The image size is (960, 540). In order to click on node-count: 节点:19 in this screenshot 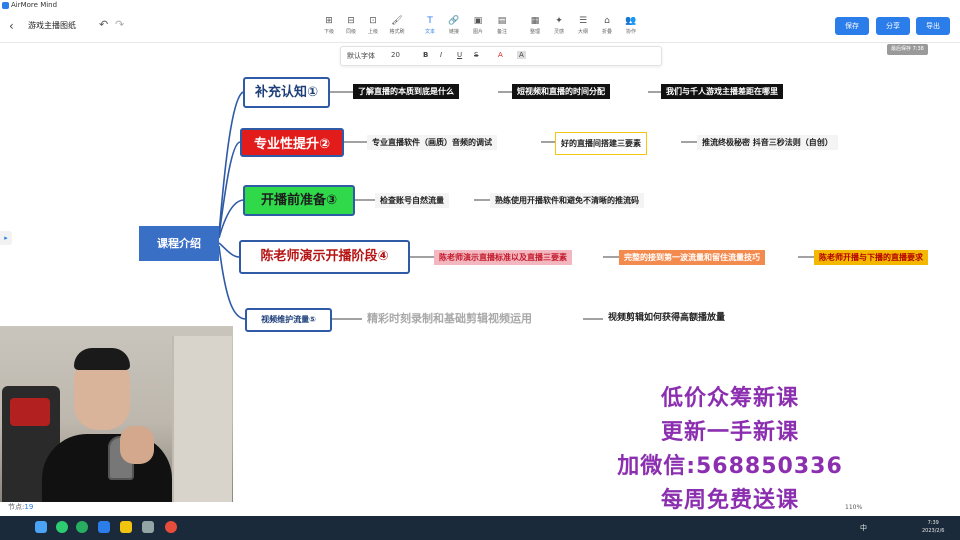, I will do `click(20, 507)`.